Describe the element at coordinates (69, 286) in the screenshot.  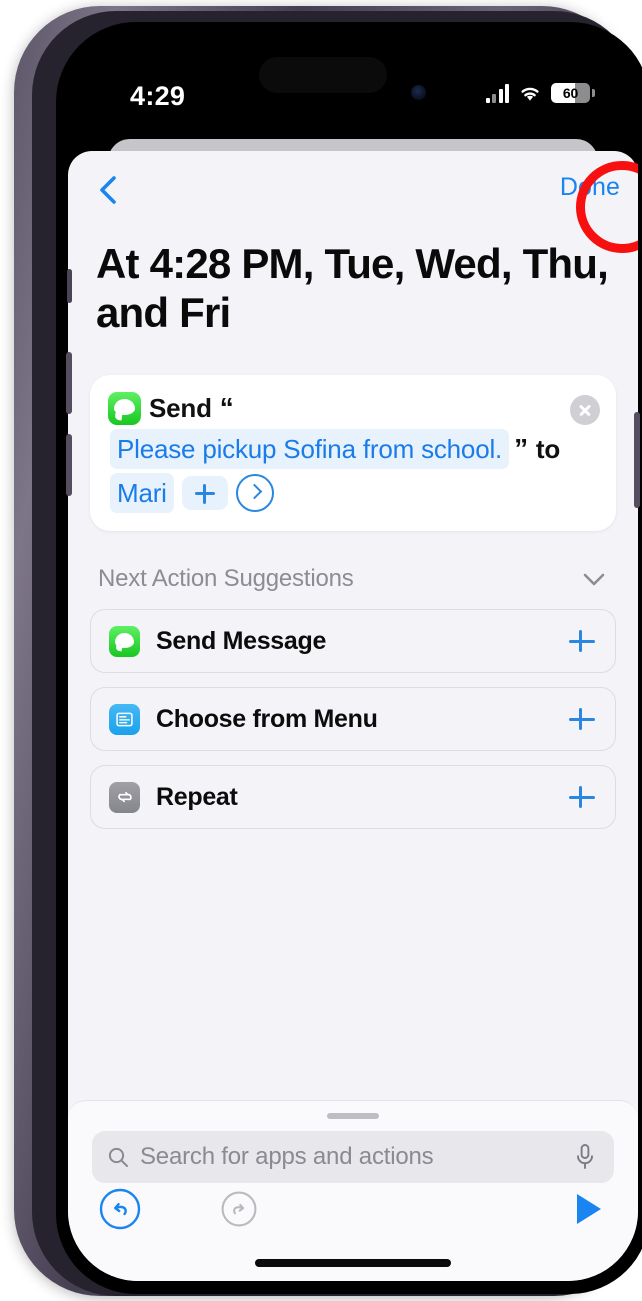
I see `mute-switch` at that location.